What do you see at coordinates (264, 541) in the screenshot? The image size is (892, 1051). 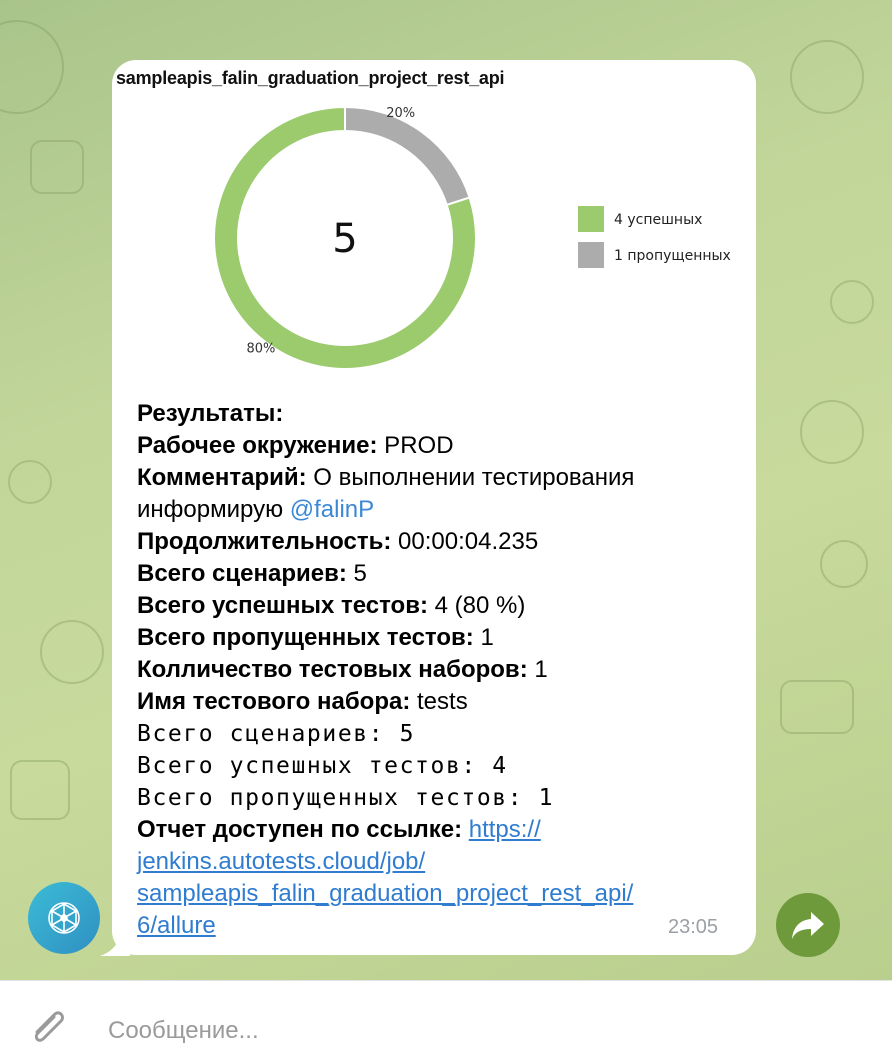 I see `duration-label: Продолжительность:` at bounding box center [264, 541].